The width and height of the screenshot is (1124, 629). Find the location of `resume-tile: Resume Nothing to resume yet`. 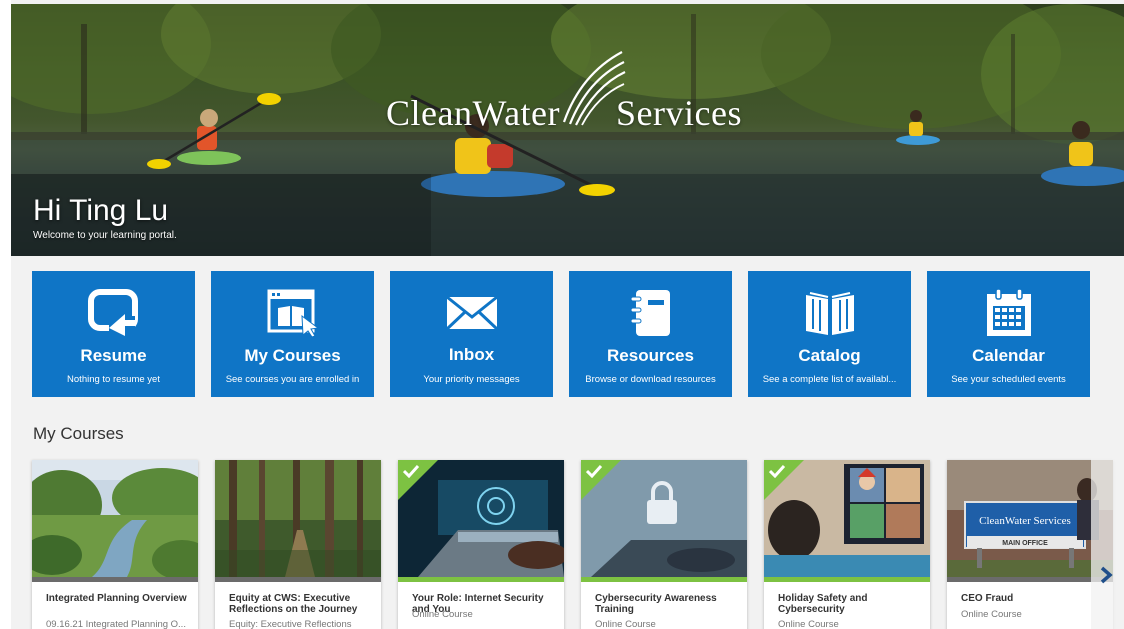

resume-tile: Resume Nothing to resume yet is located at coordinates (113, 334).